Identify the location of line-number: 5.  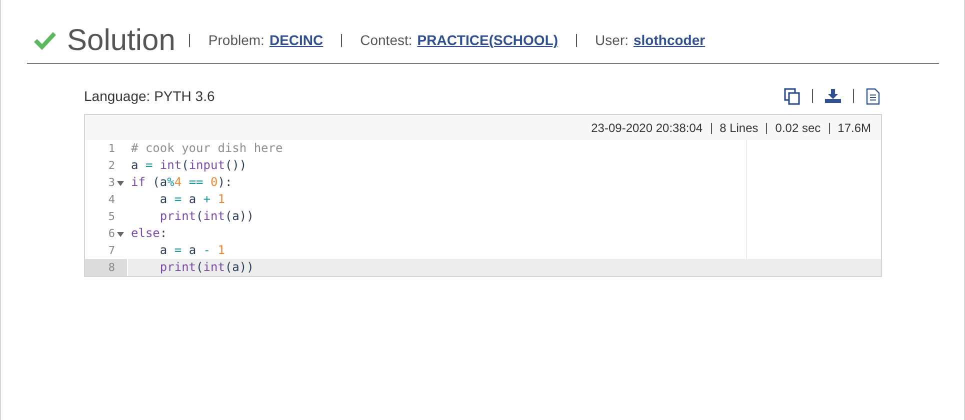
(111, 217).